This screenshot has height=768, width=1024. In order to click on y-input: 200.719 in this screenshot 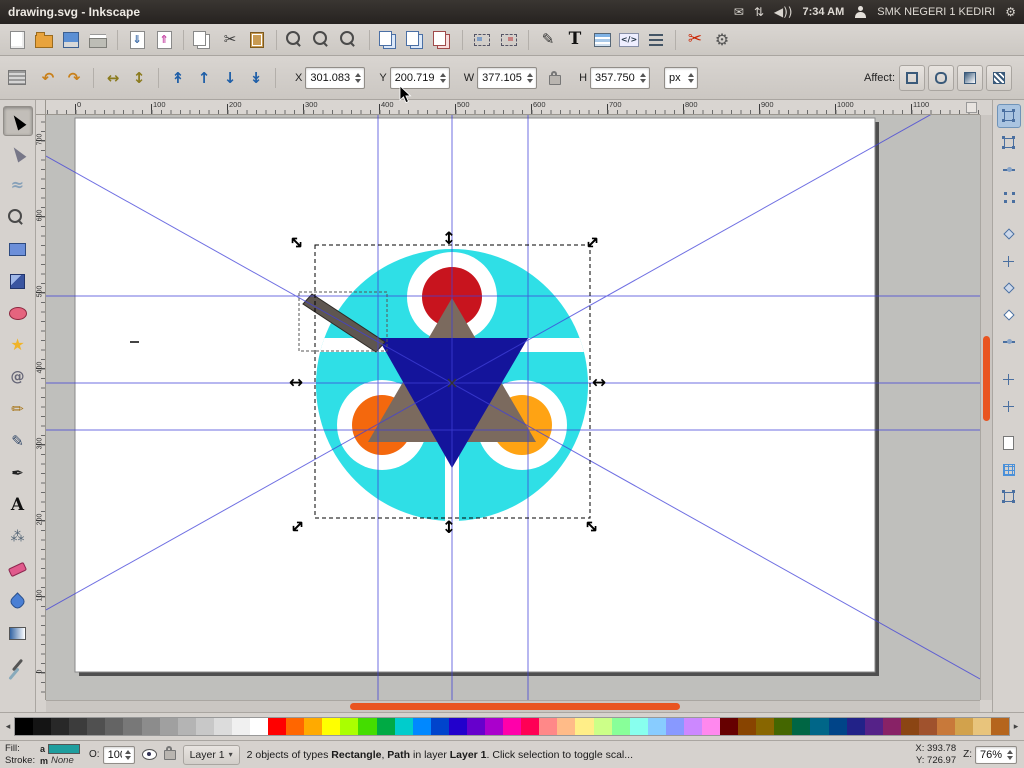, I will do `click(419, 77)`.